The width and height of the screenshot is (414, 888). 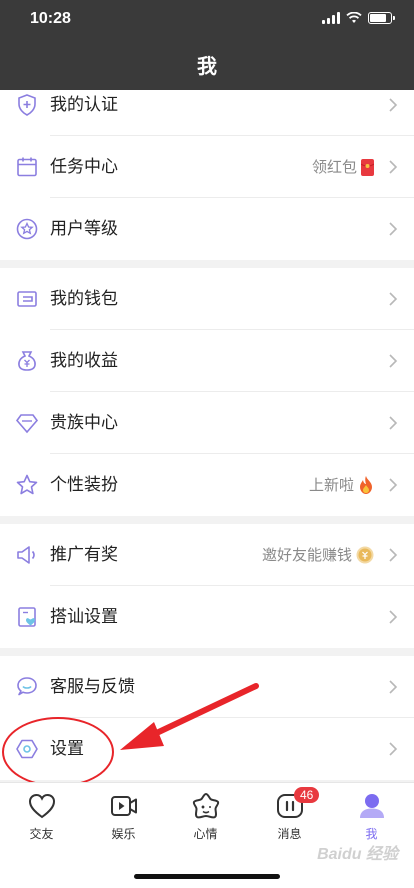 What do you see at coordinates (207, 485) in the screenshot?
I see `row-dress: 个性装扮 上新啦` at bounding box center [207, 485].